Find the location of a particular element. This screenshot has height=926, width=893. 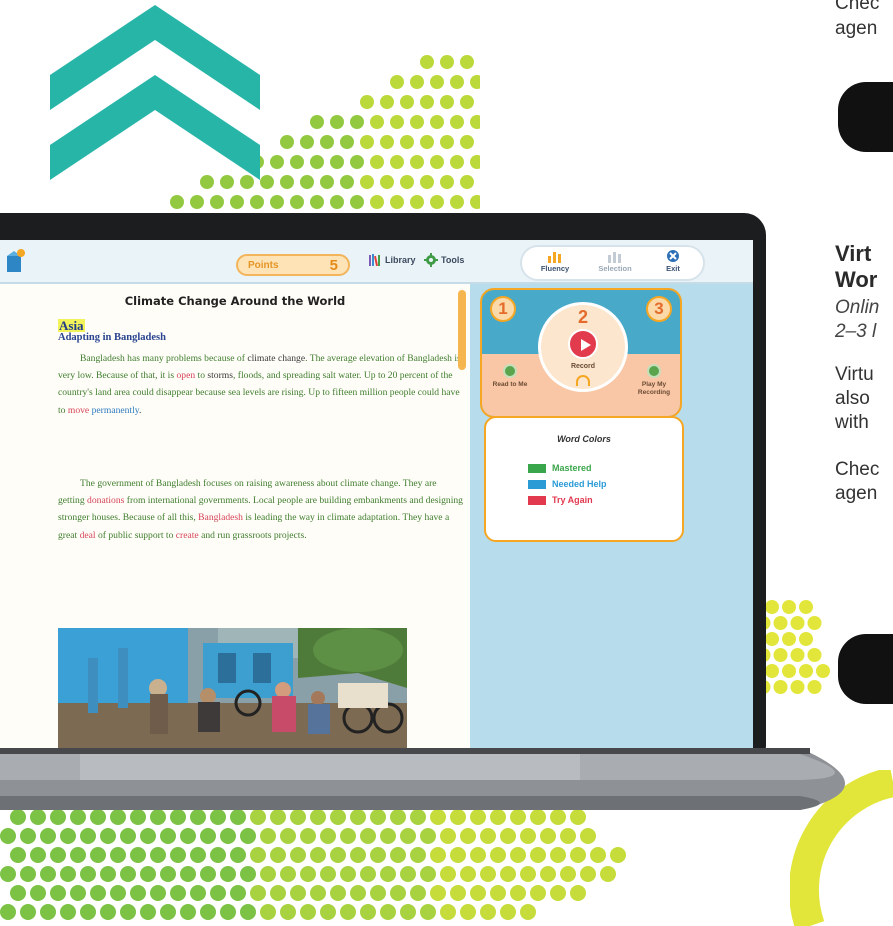

story-title: Climate Change Around the World is located at coordinates (235, 301).